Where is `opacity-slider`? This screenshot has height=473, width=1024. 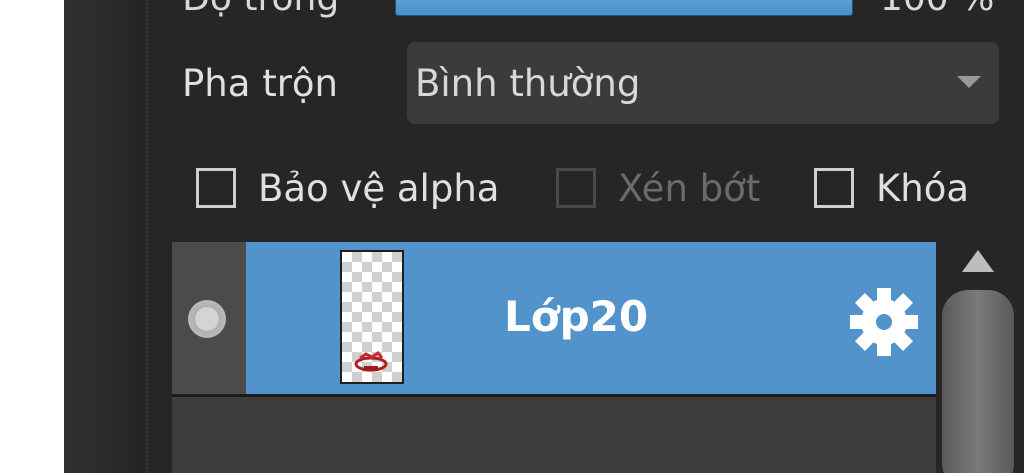 opacity-slider is located at coordinates (624, 8).